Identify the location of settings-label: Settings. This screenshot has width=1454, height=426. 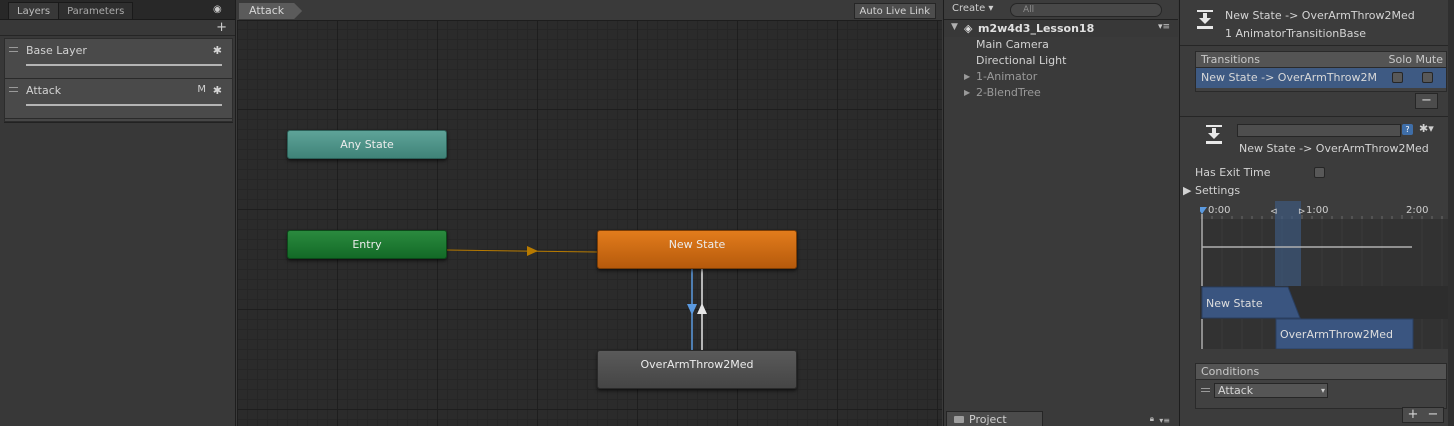
(1217, 190).